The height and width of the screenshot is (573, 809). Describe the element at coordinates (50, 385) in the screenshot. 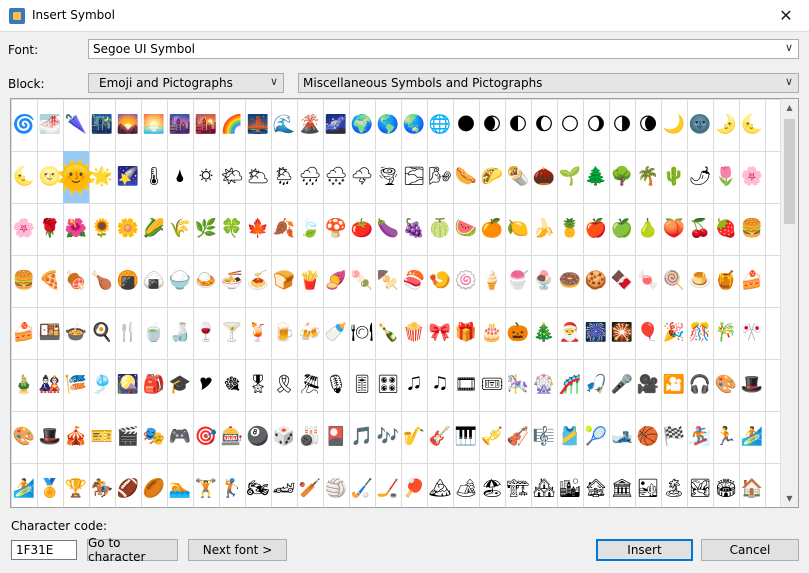

I see `symbol-cell: 🎎` at that location.